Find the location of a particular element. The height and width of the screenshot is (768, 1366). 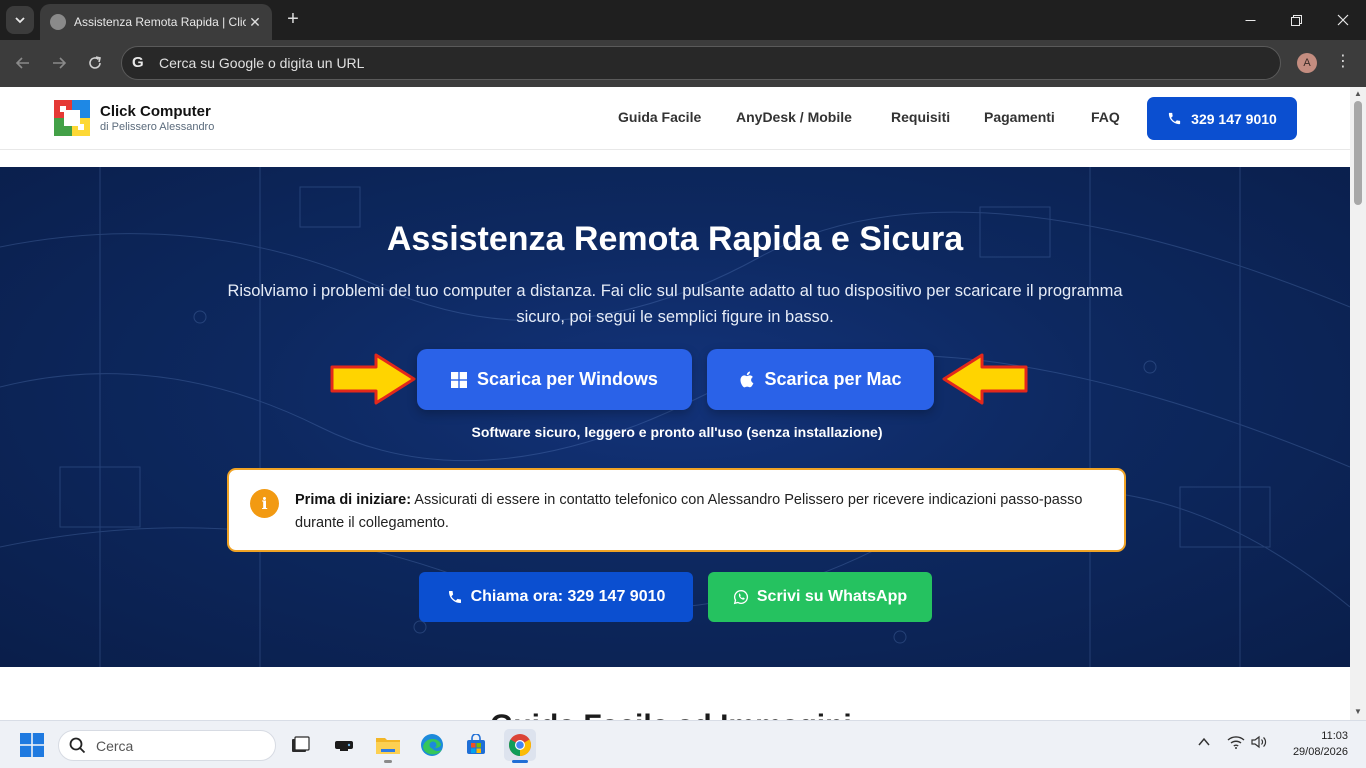

window-close-icon is located at coordinates (1343, 20).